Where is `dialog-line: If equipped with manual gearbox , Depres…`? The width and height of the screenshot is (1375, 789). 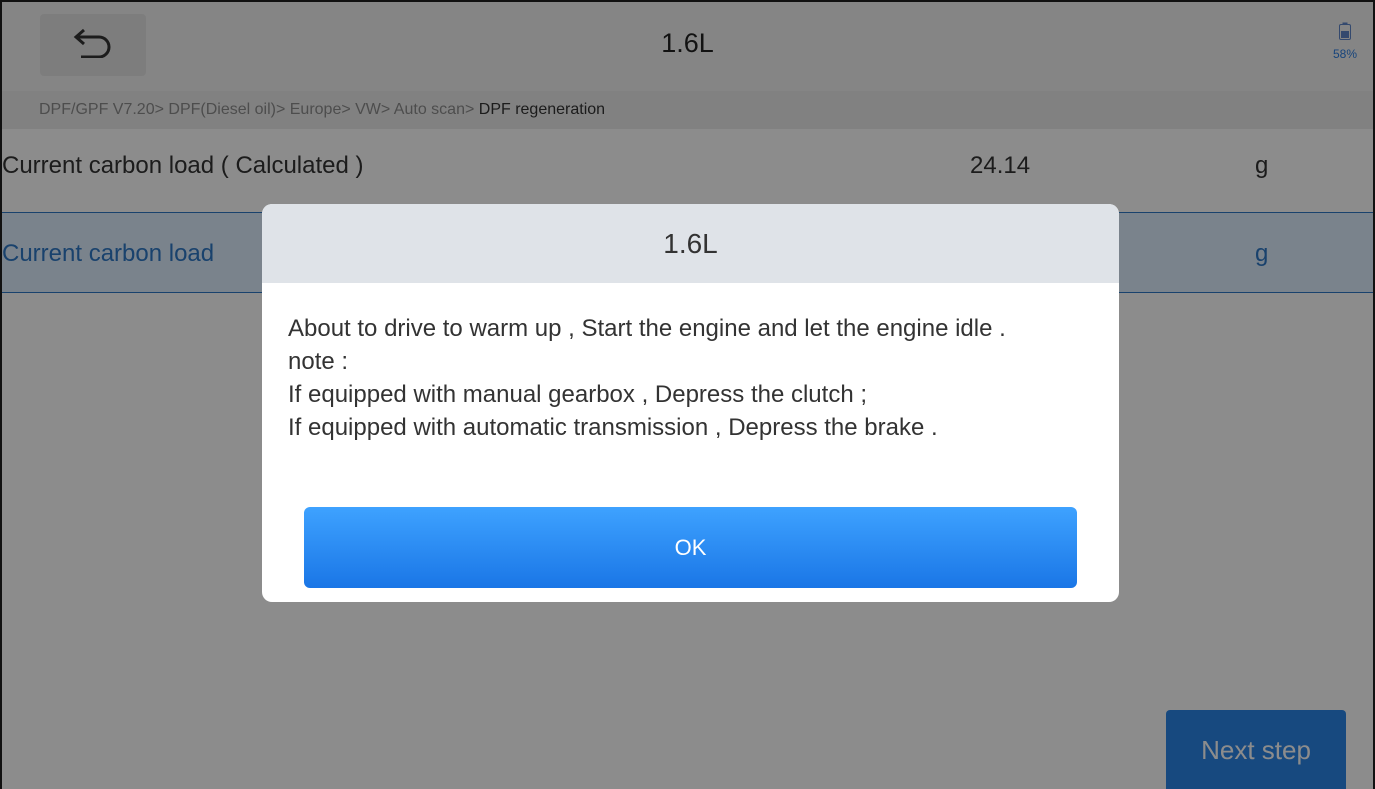
dialog-line: If equipped with manual gearbox , Depres… is located at coordinates (577, 394).